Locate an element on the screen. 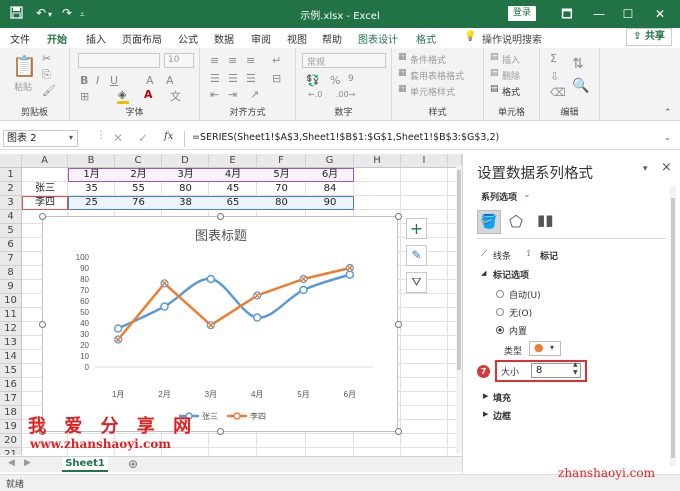 The height and width of the screenshot is (491, 680). cell-c3: 76 is located at coordinates (138, 203).